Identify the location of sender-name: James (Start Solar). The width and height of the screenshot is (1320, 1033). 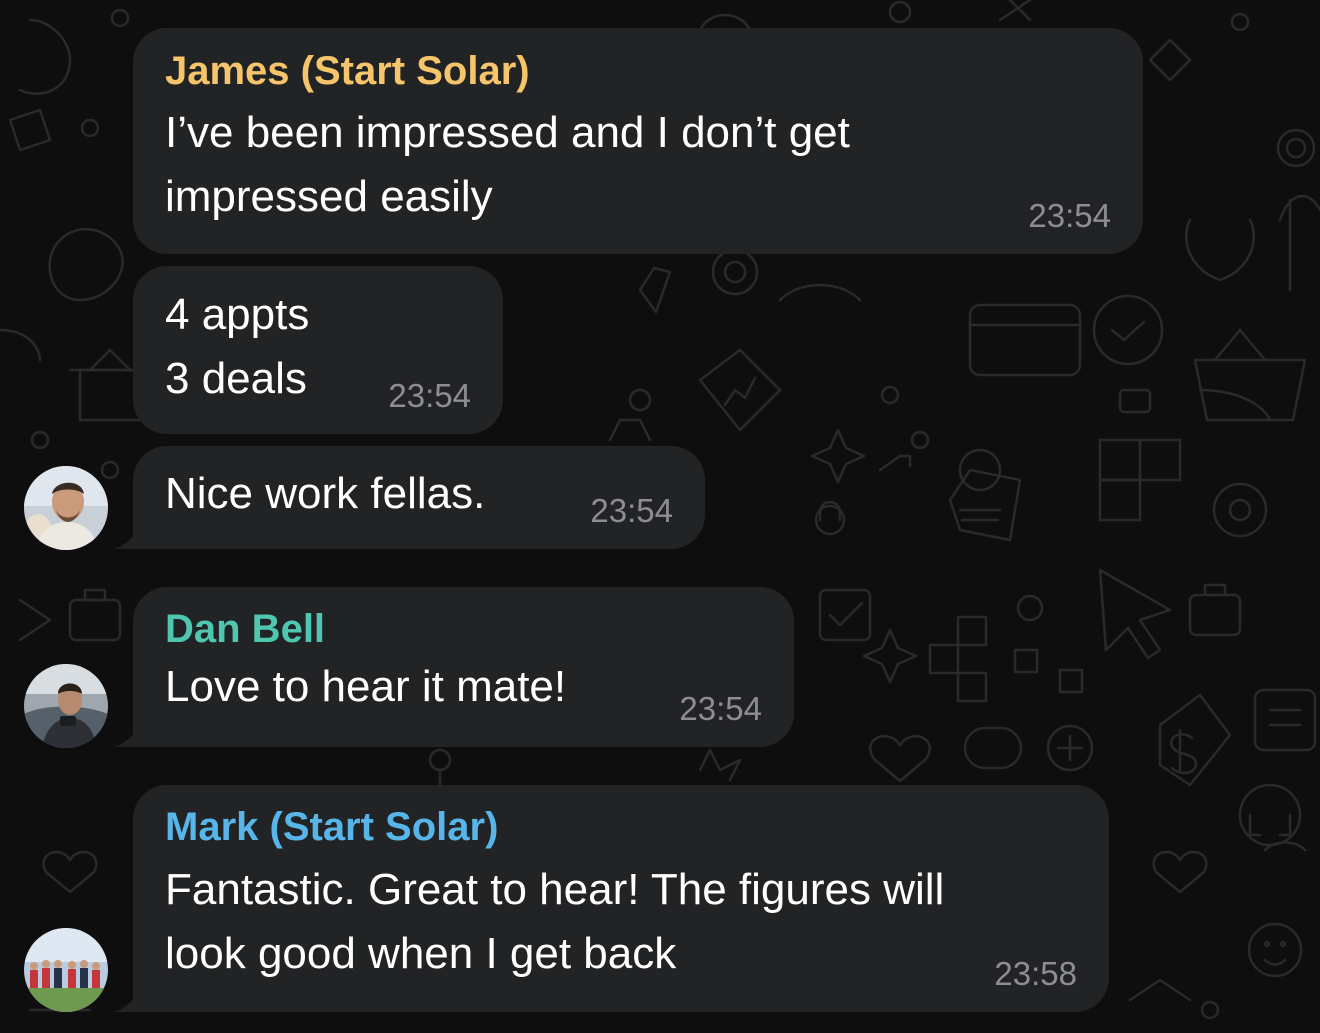
(638, 63).